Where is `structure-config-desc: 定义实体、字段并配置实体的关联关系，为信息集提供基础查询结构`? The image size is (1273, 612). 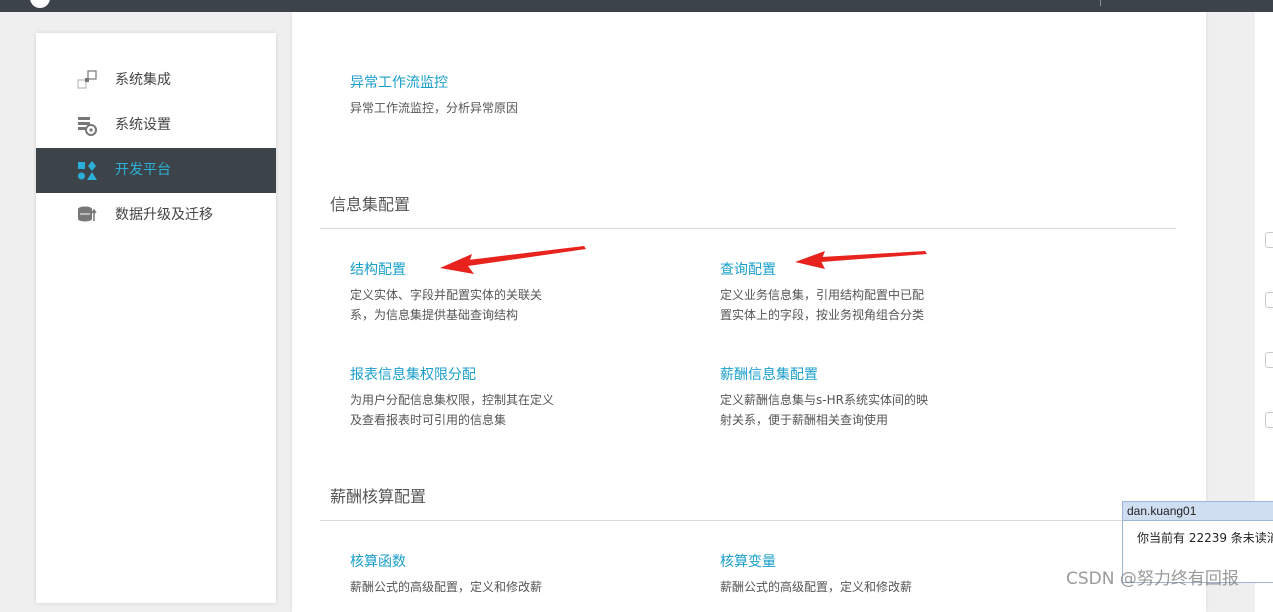 structure-config-desc: 定义实体、字段并配置实体的关联关系，为信息集提供基础查询结构 is located at coordinates (446, 305).